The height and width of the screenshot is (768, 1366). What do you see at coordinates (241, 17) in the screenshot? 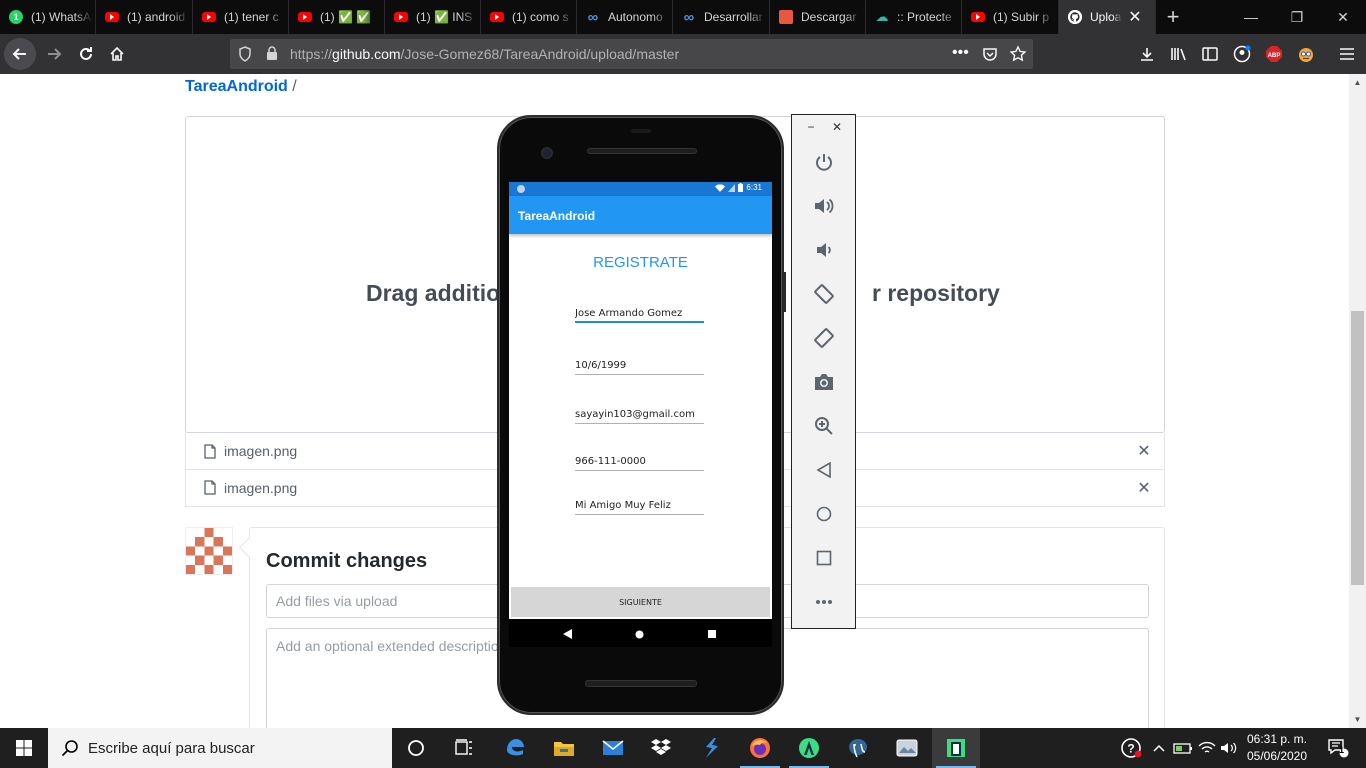
I see `tab-youtube-tener: (1) tener c` at bounding box center [241, 17].